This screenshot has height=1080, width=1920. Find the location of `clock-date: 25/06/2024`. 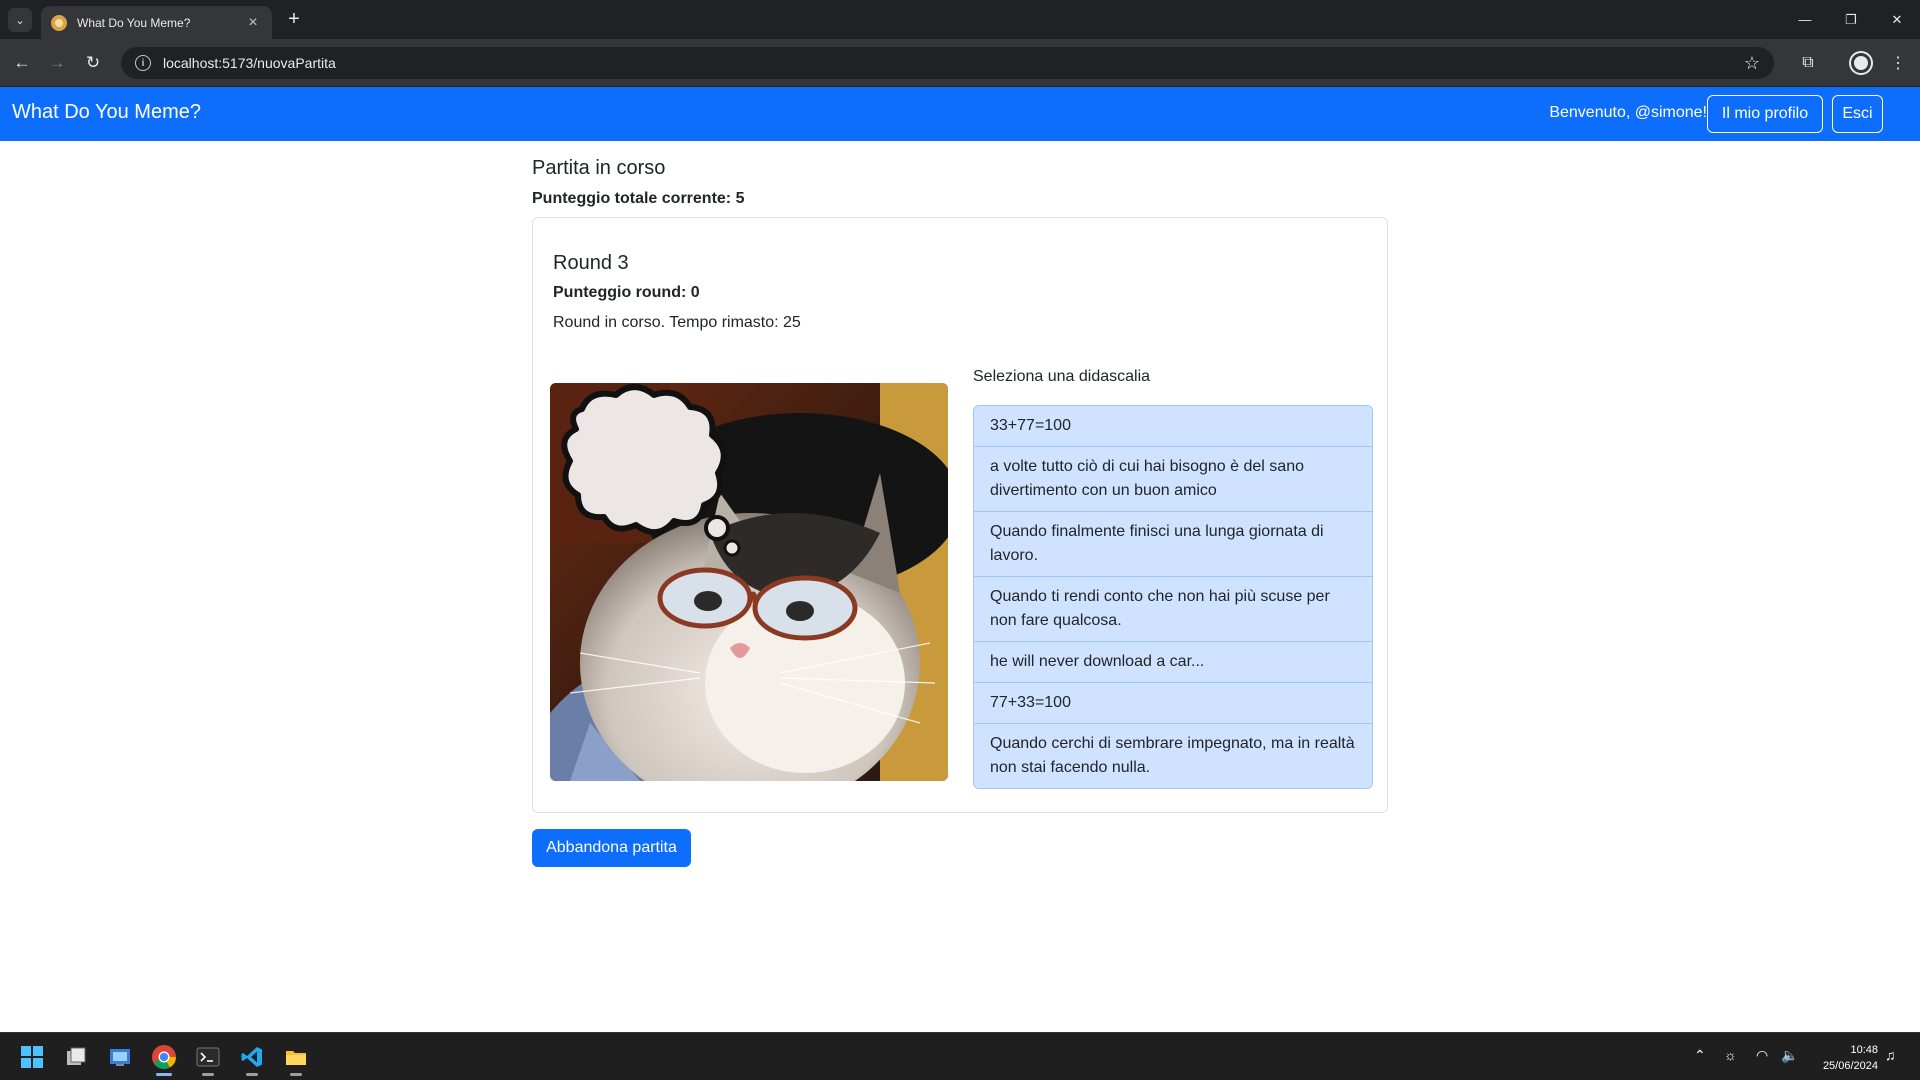

clock-date: 25/06/2024 is located at coordinates (1850, 1066).